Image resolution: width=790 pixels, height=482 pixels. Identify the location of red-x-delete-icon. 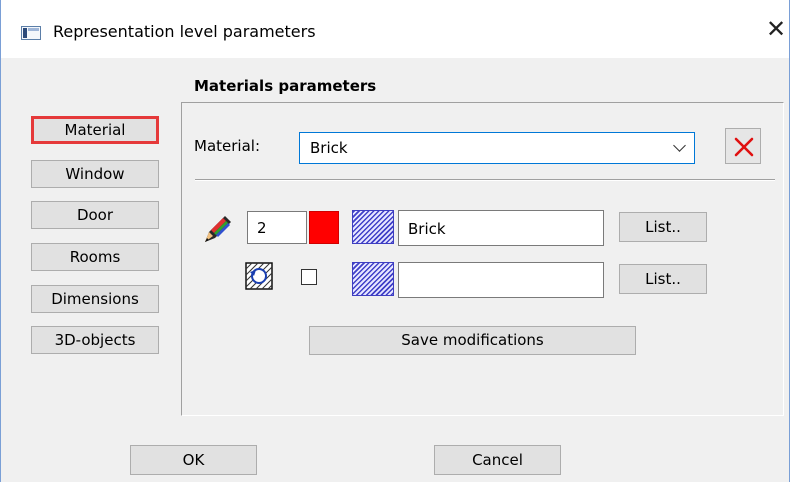
(744, 147).